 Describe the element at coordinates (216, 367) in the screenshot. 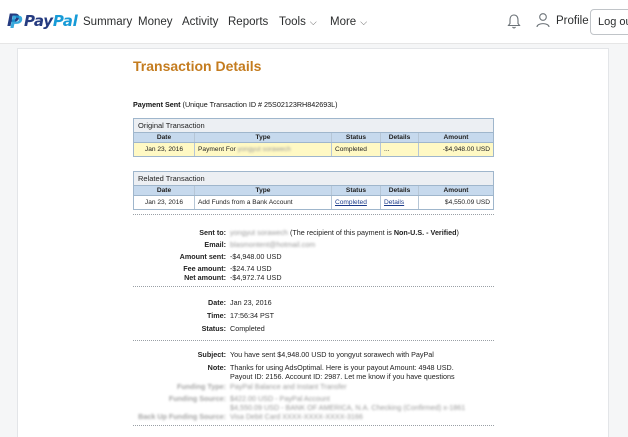

I see `note-label: Note:` at that location.